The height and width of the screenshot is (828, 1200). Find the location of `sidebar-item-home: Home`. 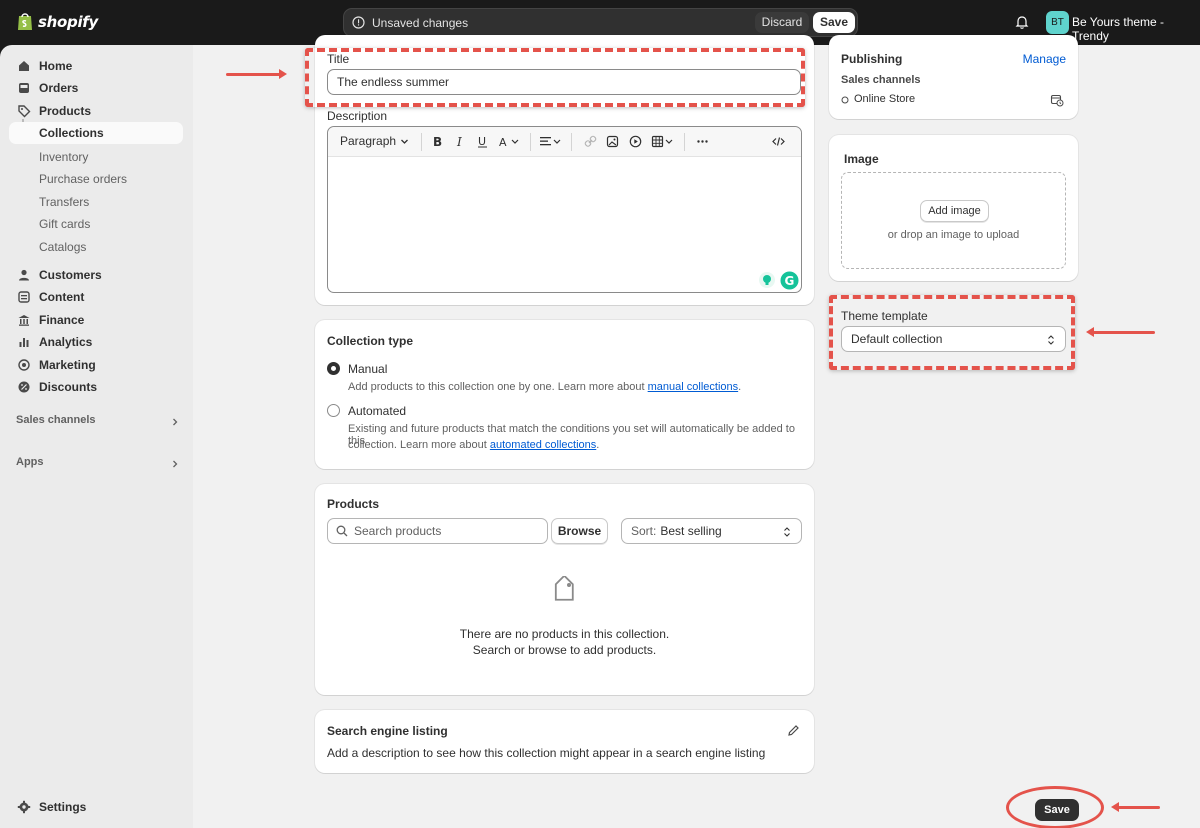

sidebar-item-home: Home is located at coordinates (96, 66).